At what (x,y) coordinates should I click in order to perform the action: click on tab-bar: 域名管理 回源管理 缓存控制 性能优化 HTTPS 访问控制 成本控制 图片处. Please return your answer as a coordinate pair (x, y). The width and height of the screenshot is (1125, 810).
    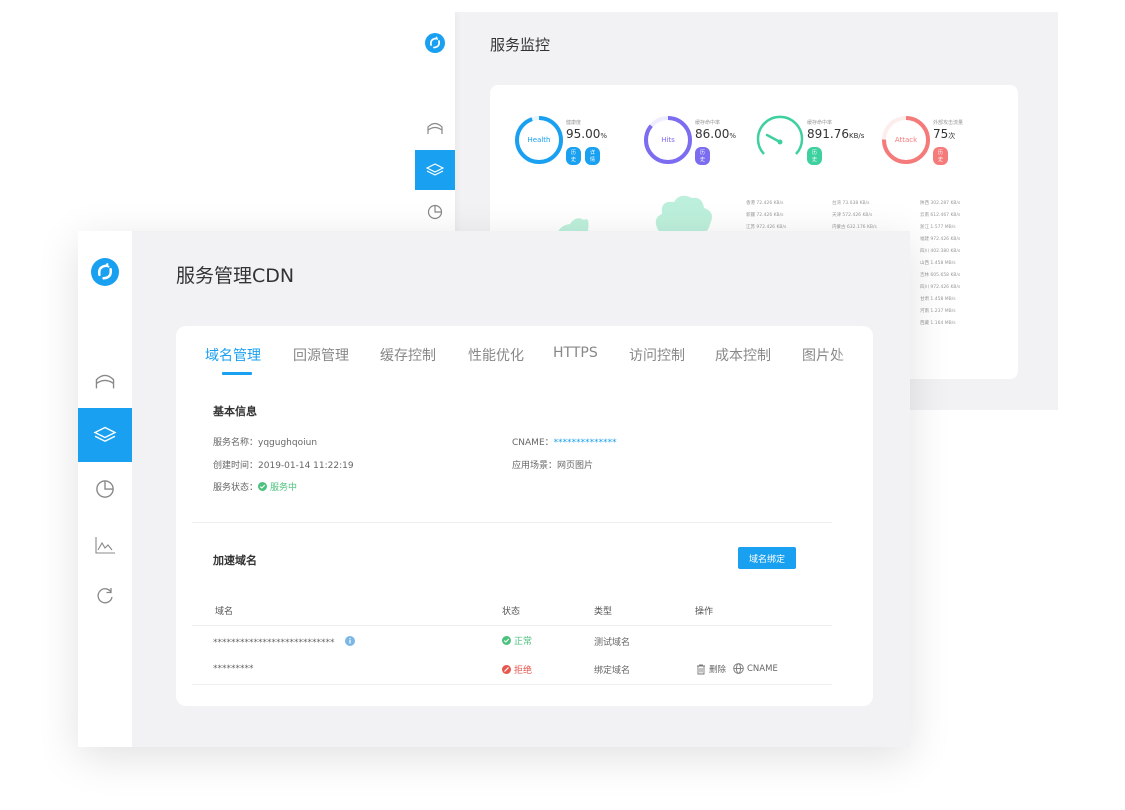
    Looking at the image, I should click on (524, 351).